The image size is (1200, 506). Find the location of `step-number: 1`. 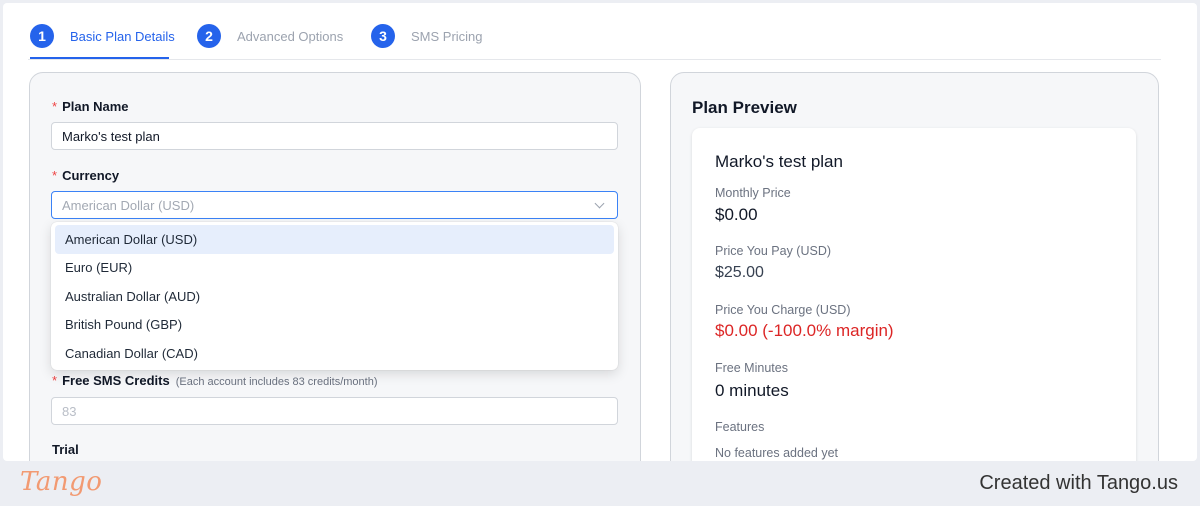

step-number: 1 is located at coordinates (42, 36).